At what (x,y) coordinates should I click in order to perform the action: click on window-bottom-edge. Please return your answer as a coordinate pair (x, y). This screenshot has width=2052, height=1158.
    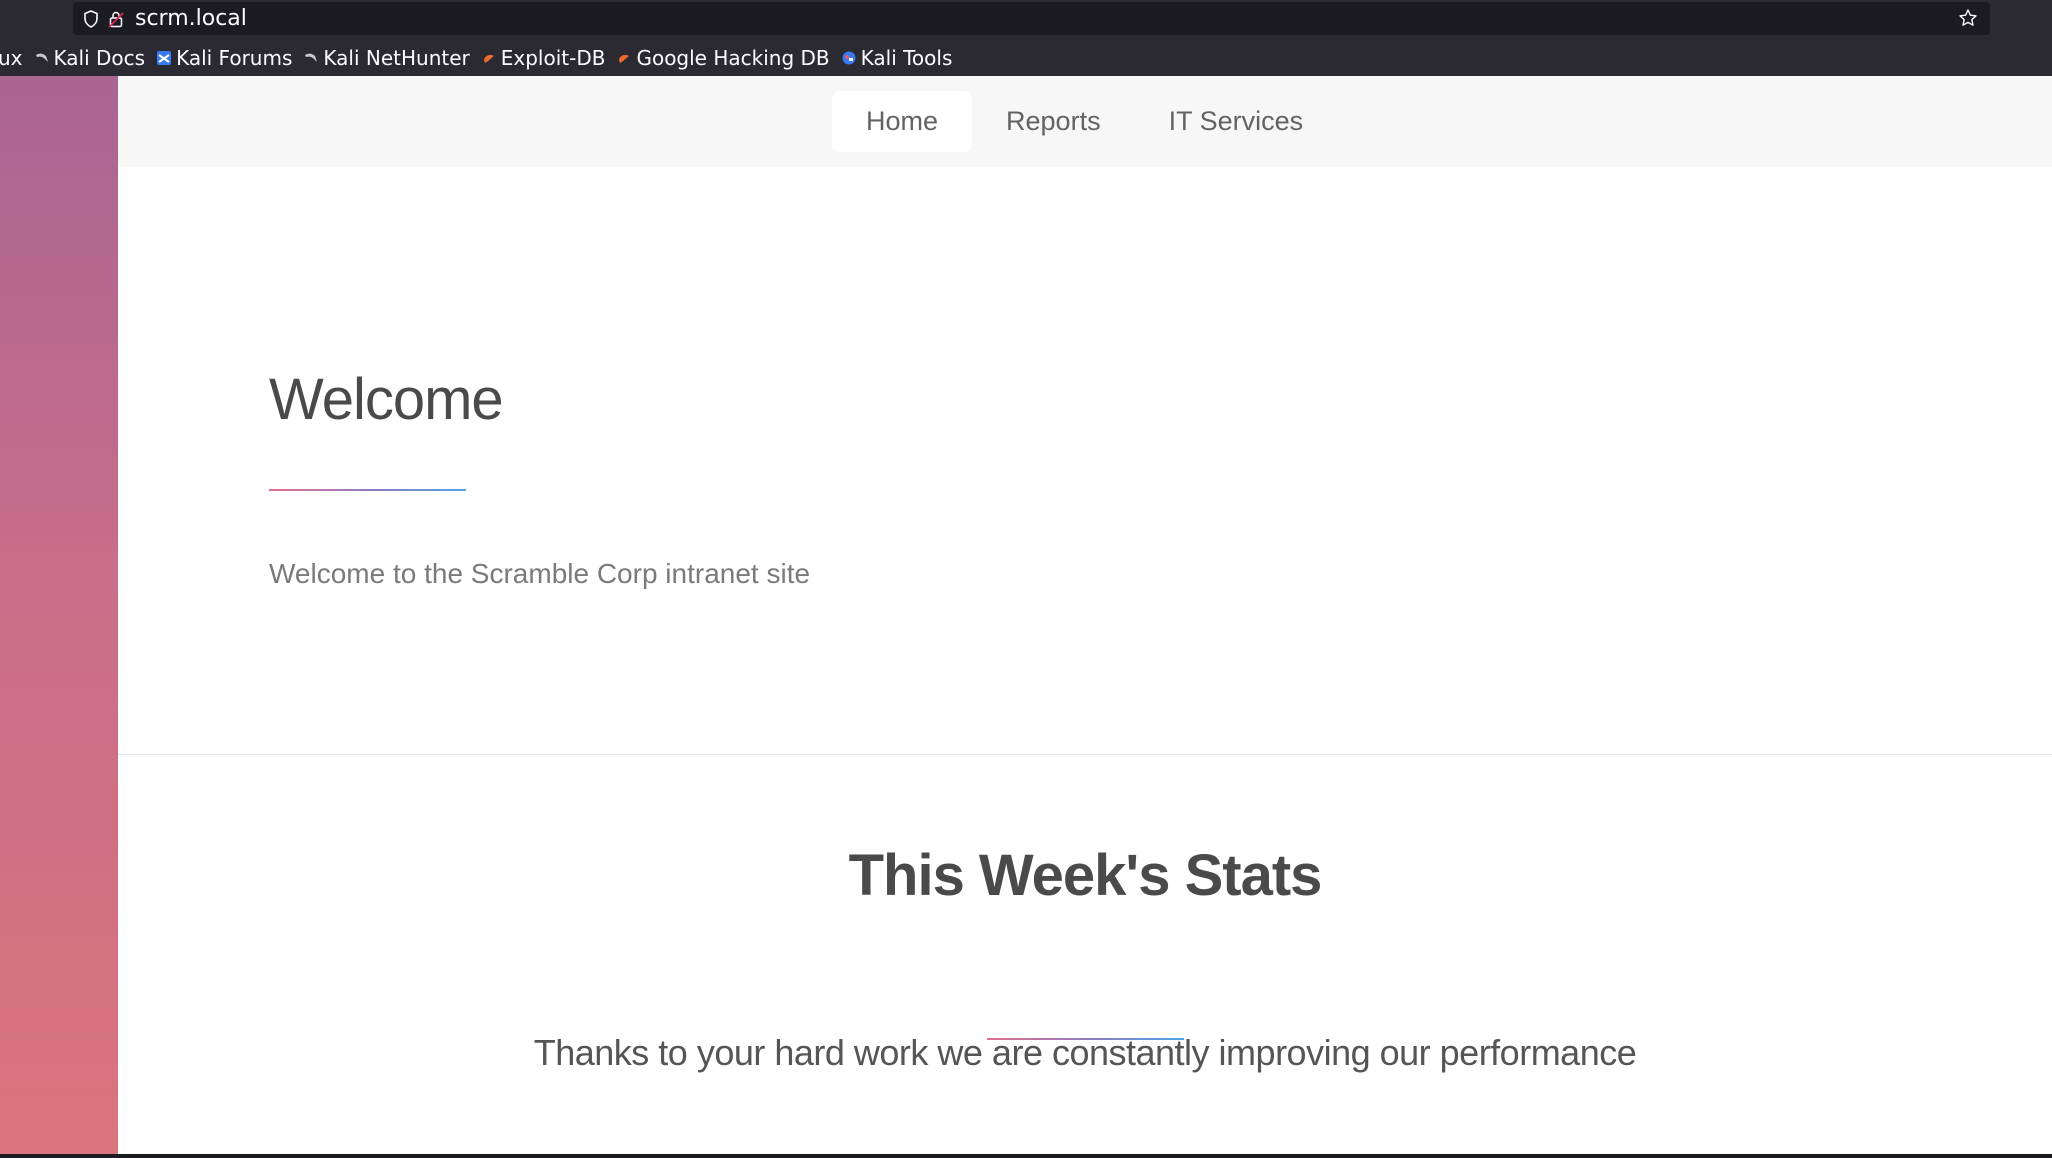
    Looking at the image, I should click on (1026, 1156).